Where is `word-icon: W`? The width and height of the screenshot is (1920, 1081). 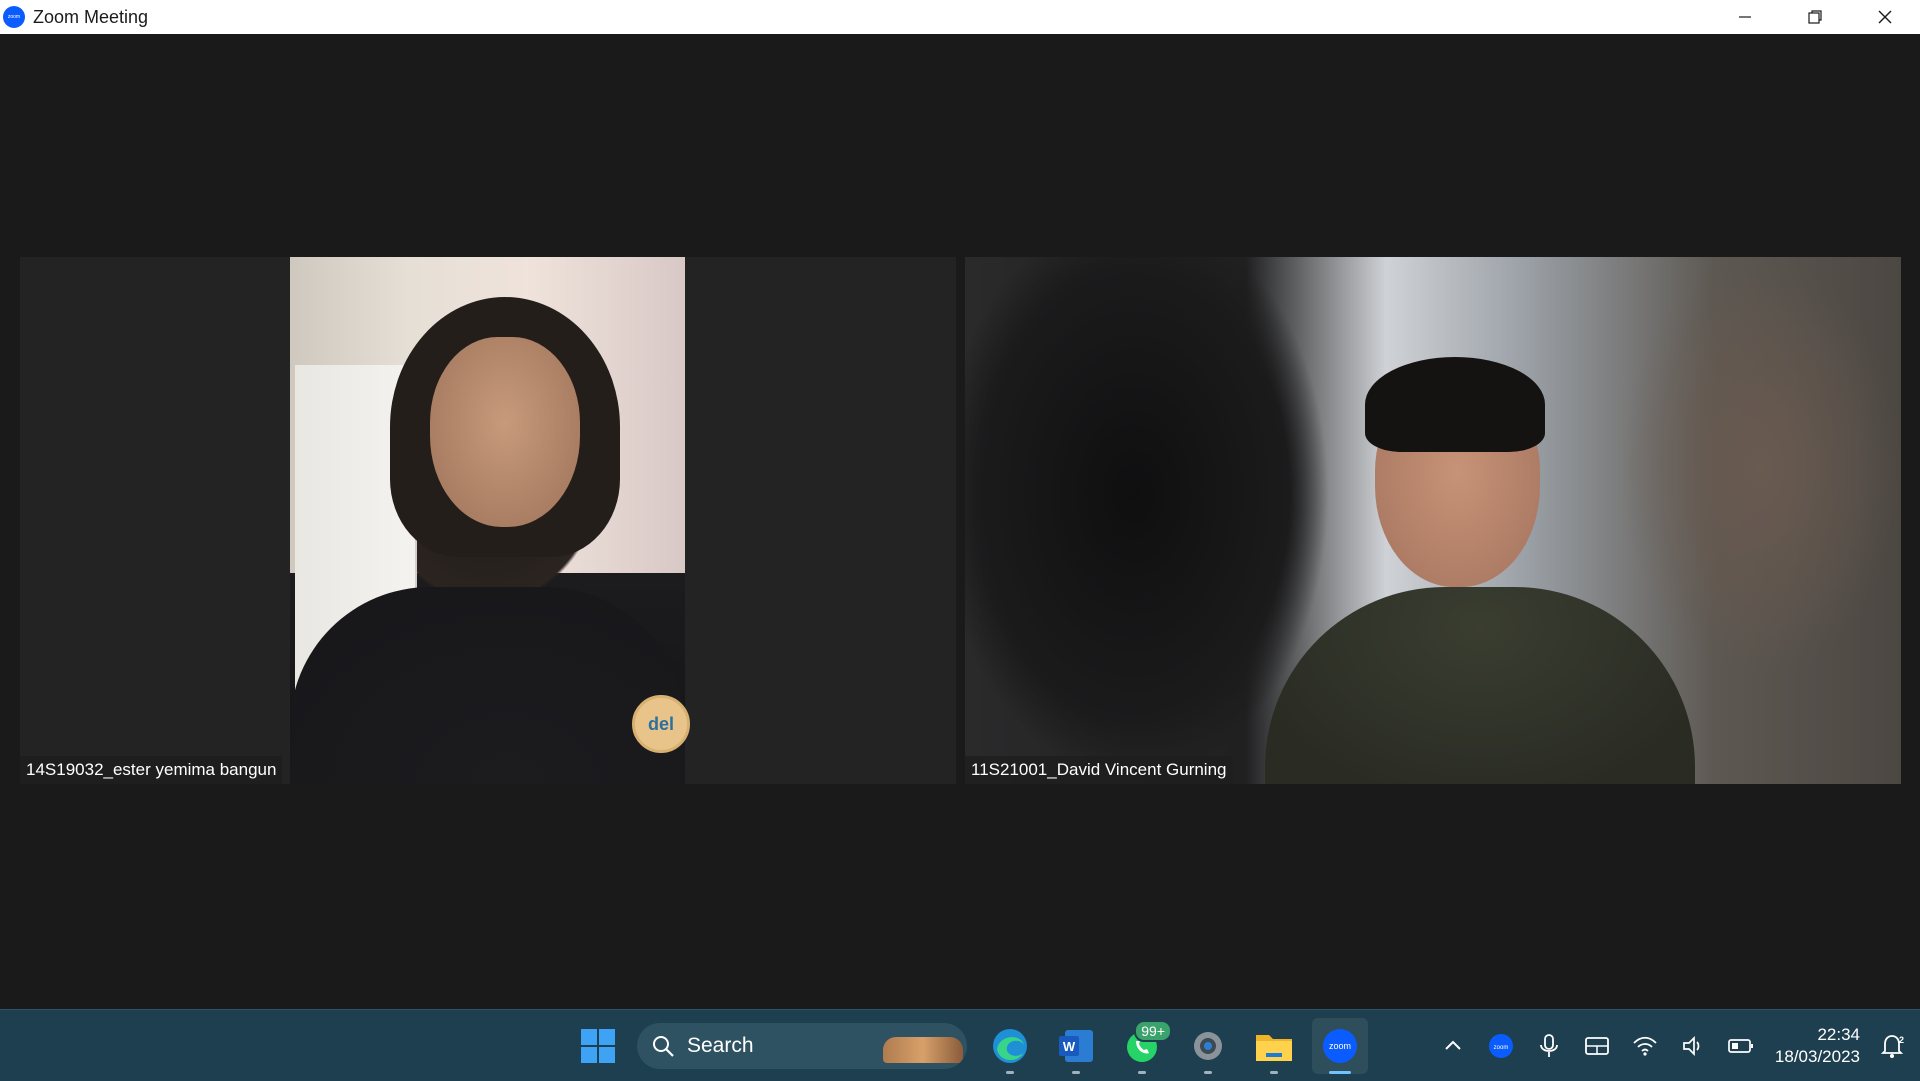
word-icon: W is located at coordinates (1076, 1045).